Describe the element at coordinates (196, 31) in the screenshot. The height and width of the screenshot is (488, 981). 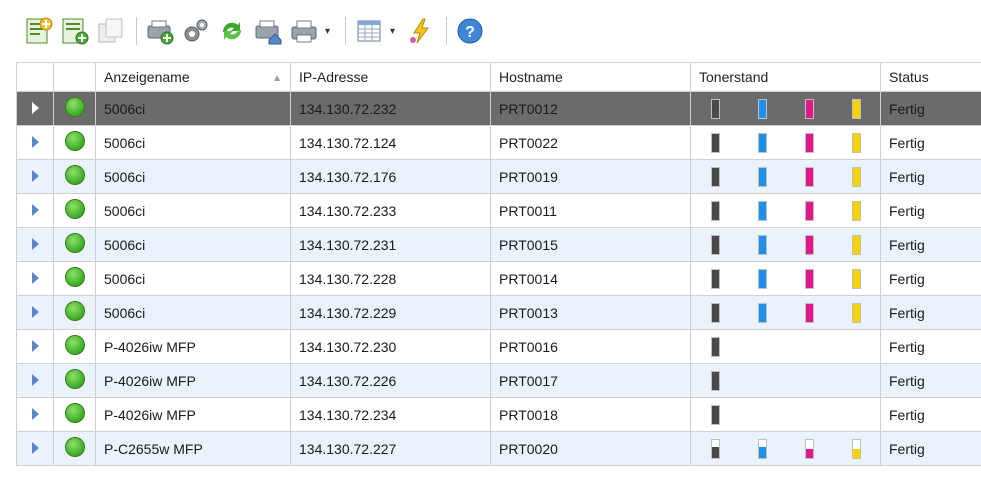
I see `settings-gears-icon` at that location.